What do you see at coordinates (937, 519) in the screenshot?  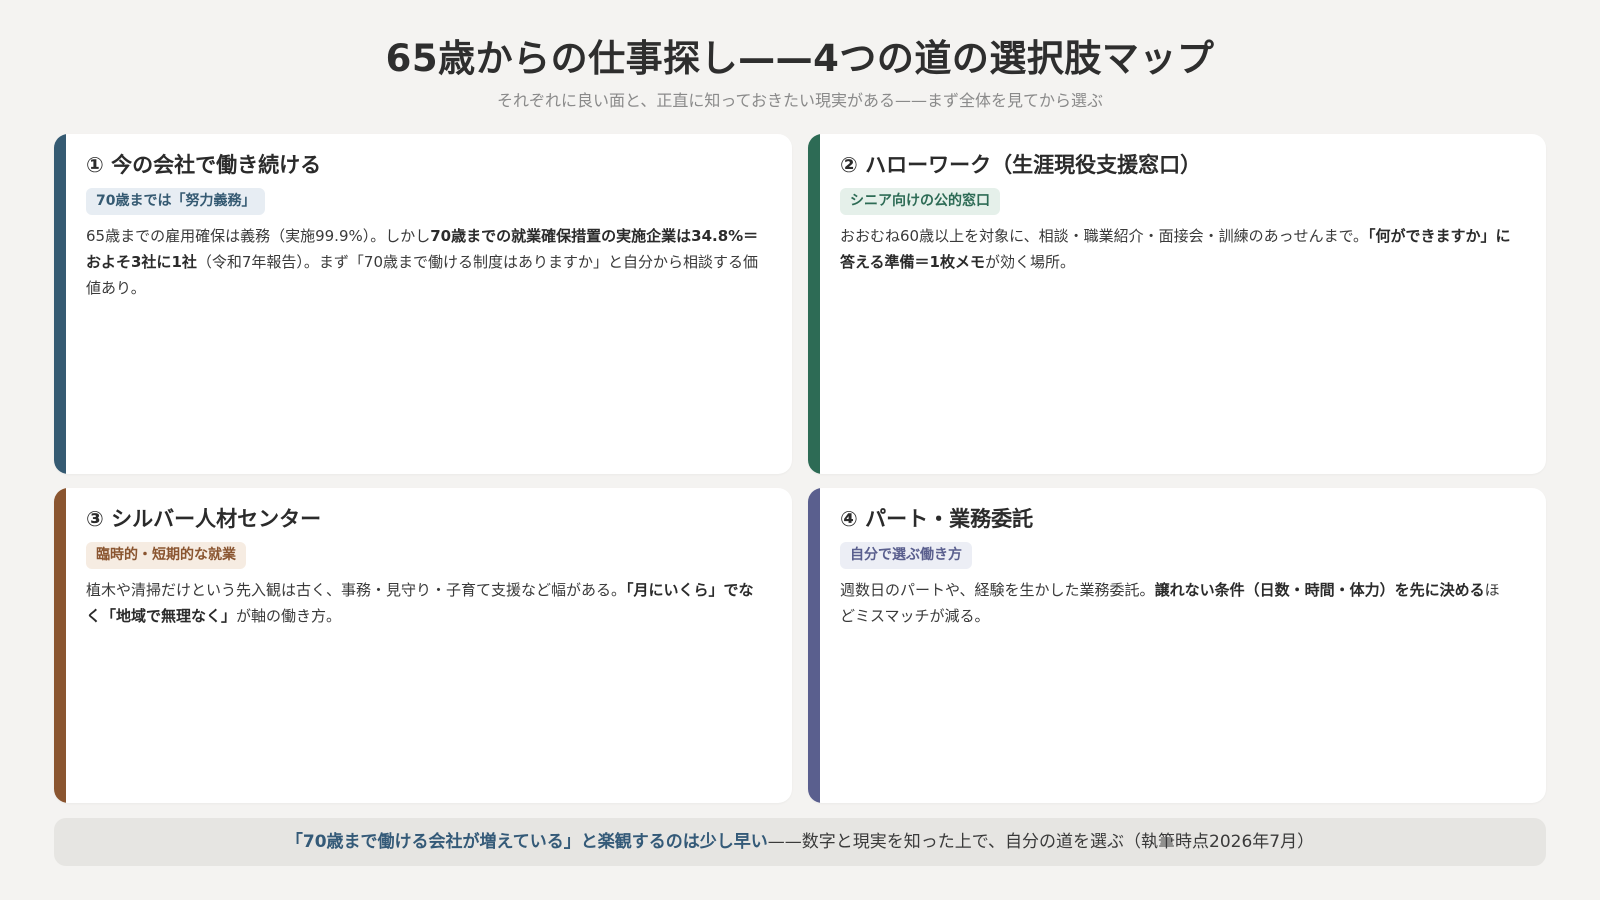 I see `card-title: ④ パート・業務委託` at bounding box center [937, 519].